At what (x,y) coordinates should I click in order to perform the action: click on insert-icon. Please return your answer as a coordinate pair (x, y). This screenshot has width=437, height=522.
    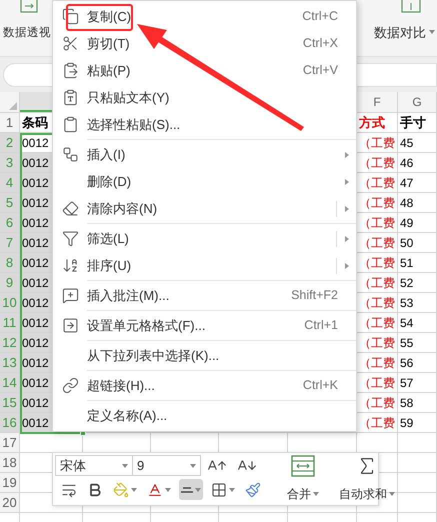
    Looking at the image, I should click on (70, 154).